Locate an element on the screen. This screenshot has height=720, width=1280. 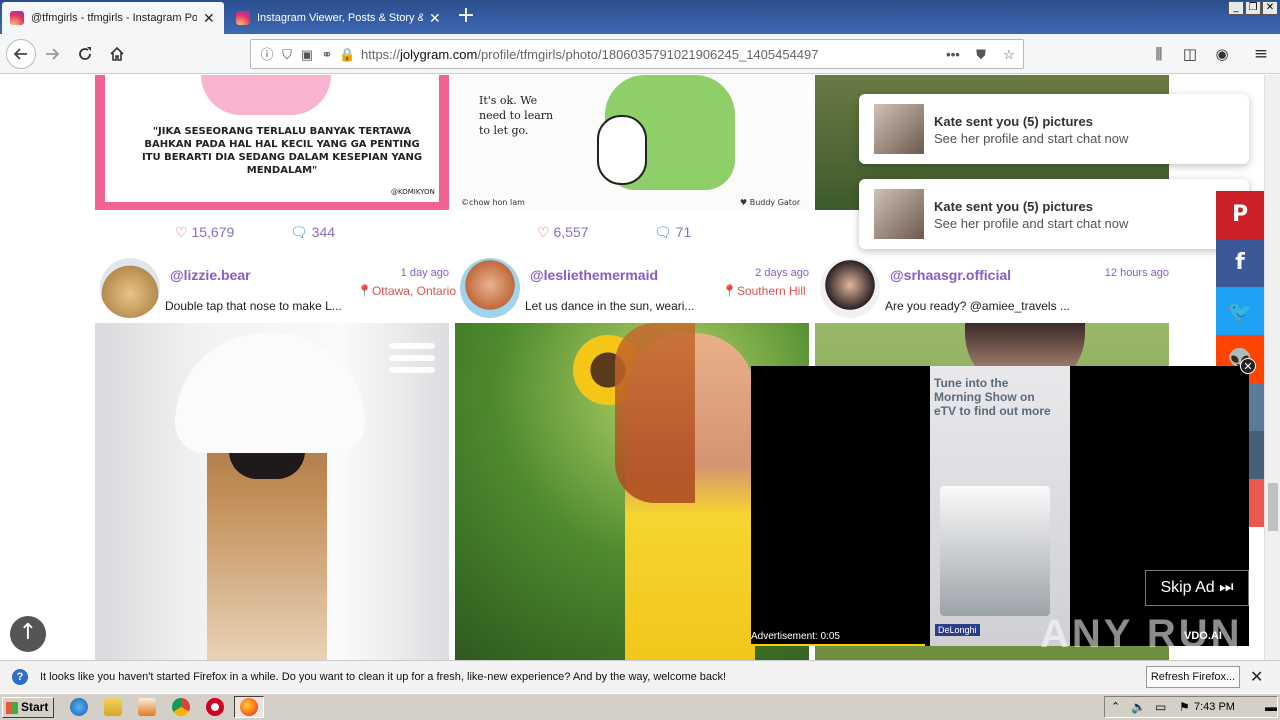
quote-credit: @KOMIKYON is located at coordinates (413, 192).